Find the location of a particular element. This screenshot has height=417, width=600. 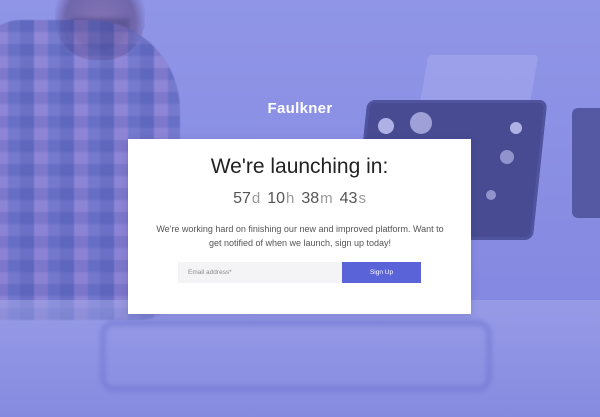

countdown-minutes-value: 38 is located at coordinates (310, 198).